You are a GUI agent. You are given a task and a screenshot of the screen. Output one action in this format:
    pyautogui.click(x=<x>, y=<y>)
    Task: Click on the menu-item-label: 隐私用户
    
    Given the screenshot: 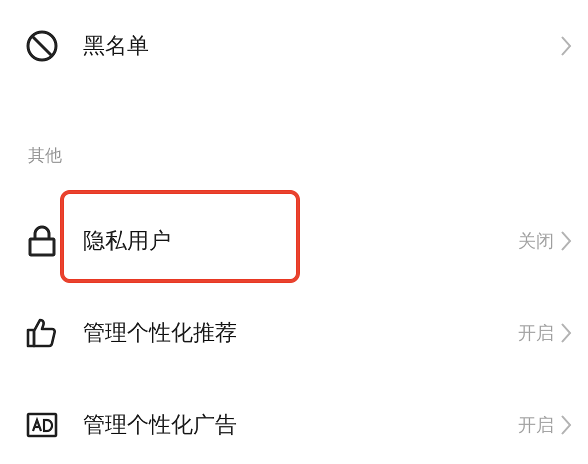 What is the action you would take?
    pyautogui.click(x=300, y=241)
    